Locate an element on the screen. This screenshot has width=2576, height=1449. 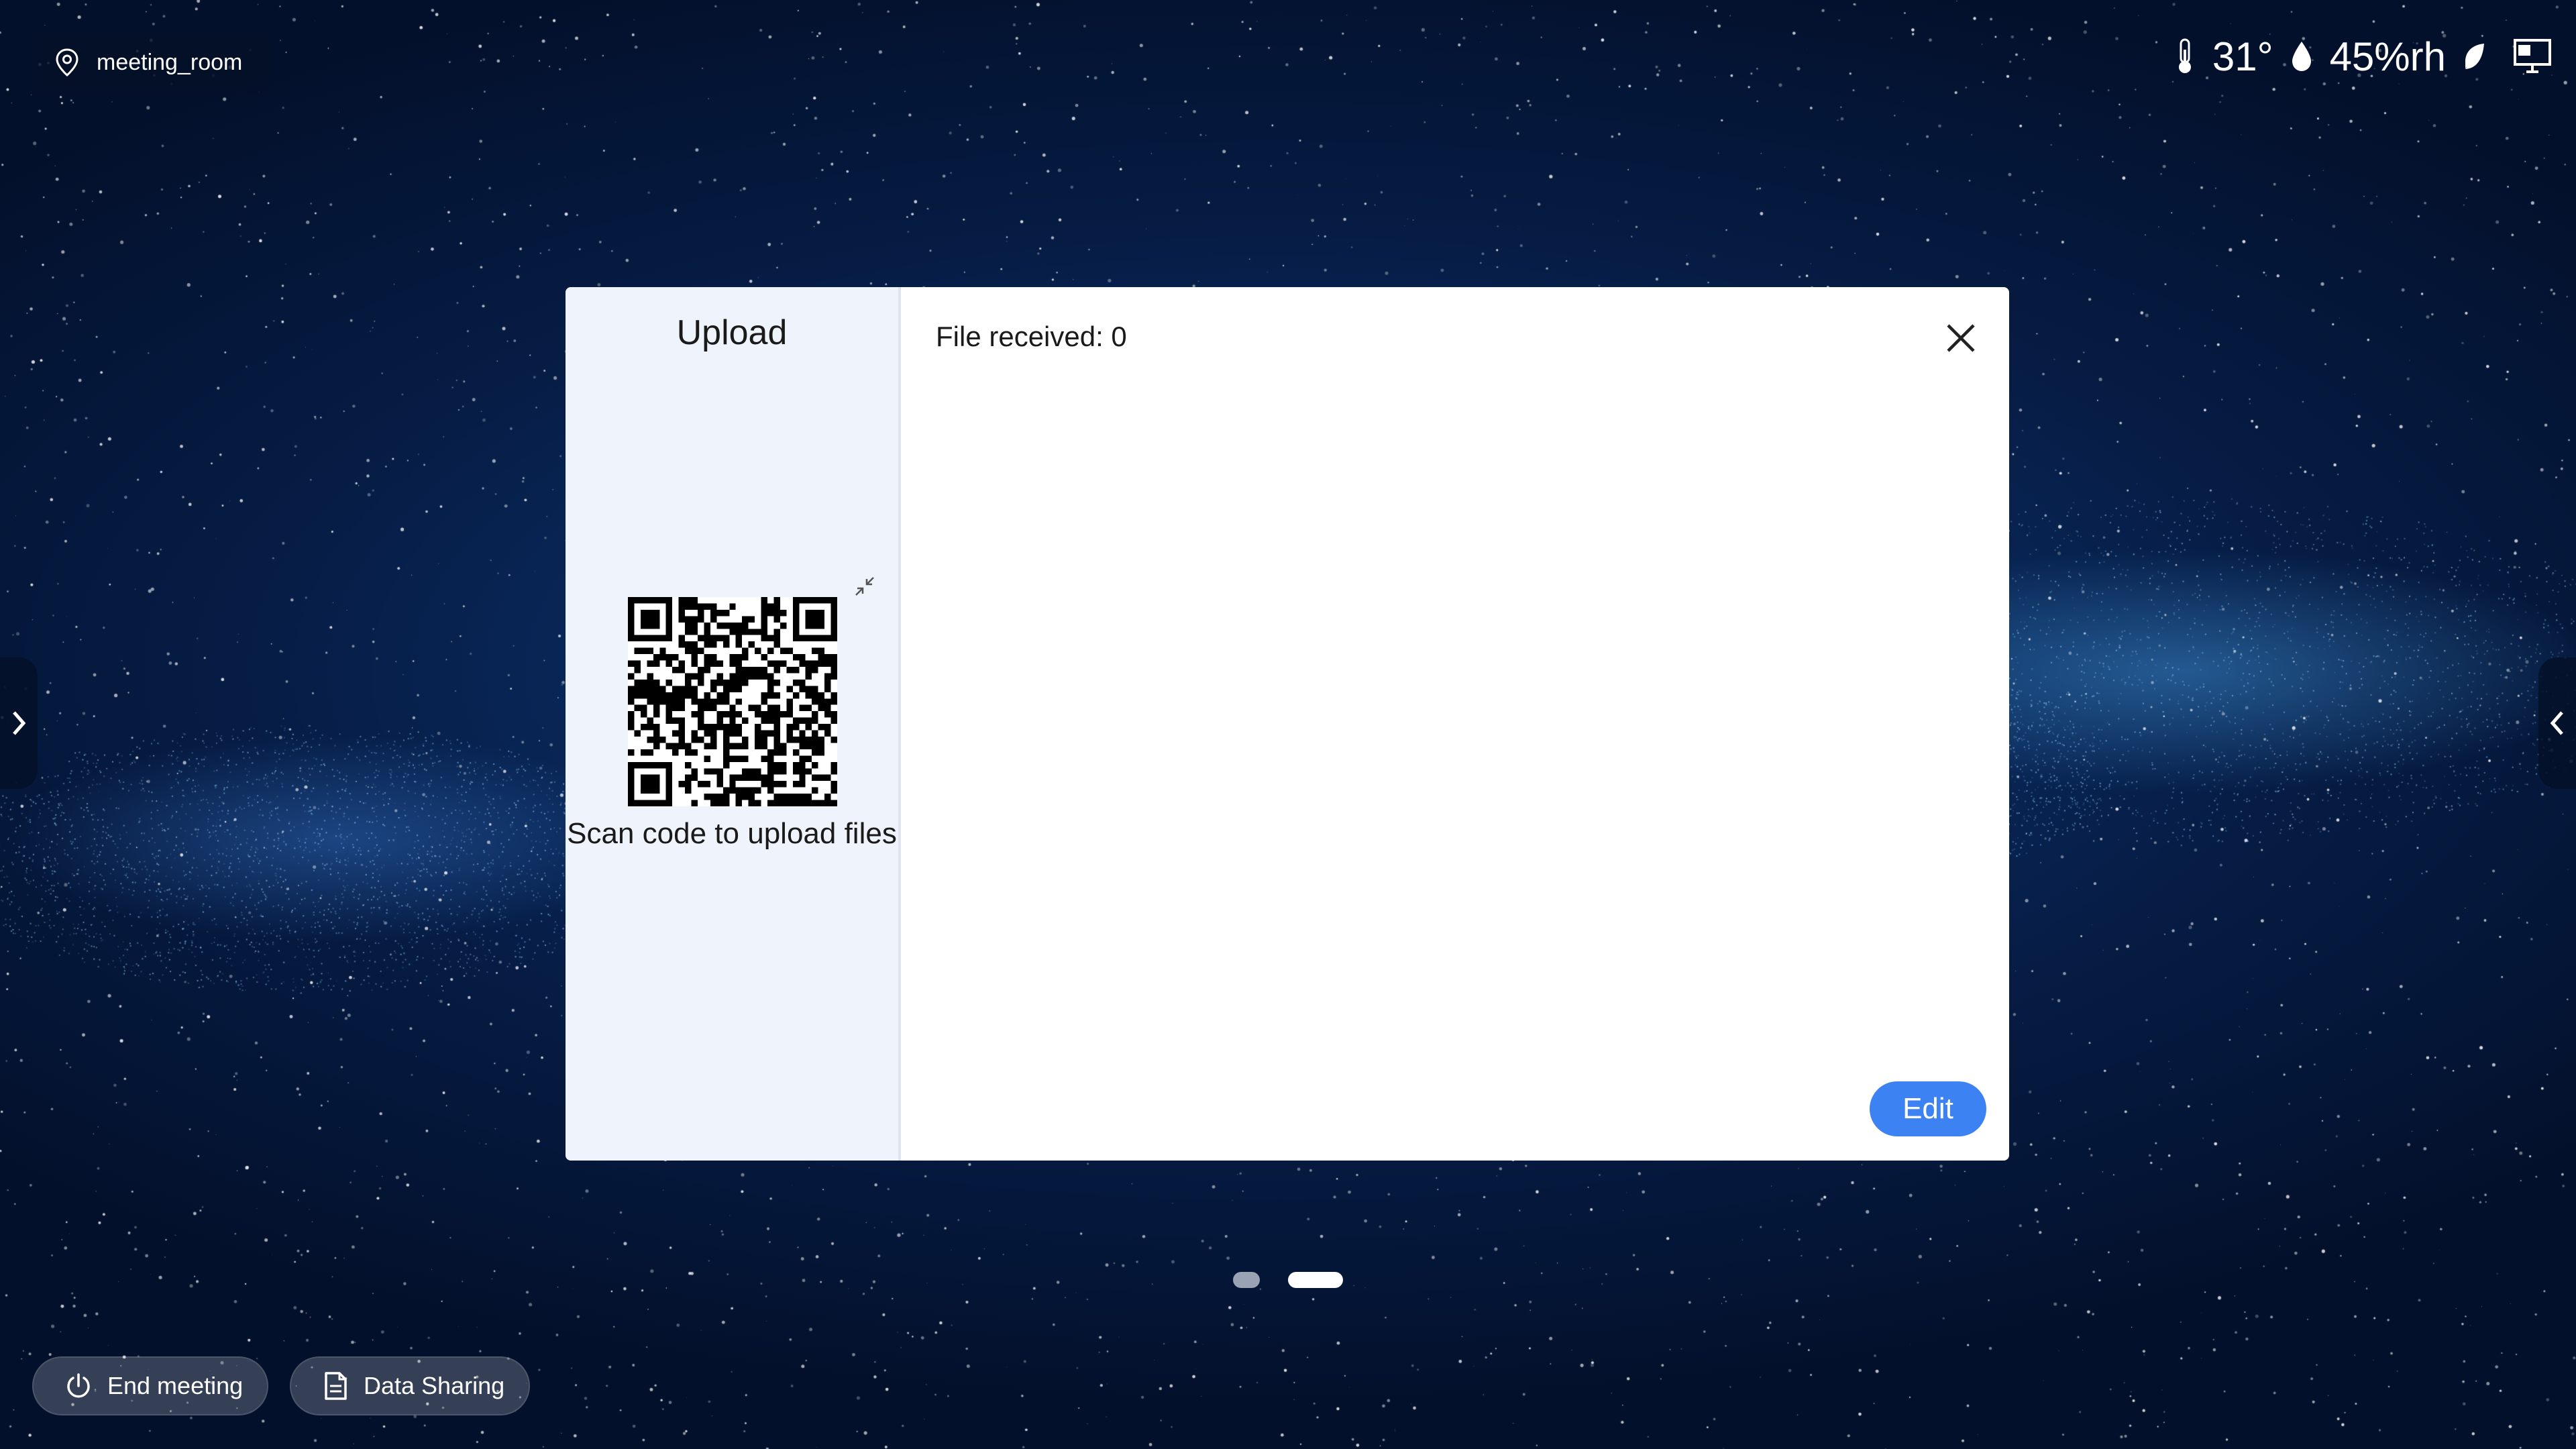
collapse-arrows-icon is located at coordinates (864, 586).